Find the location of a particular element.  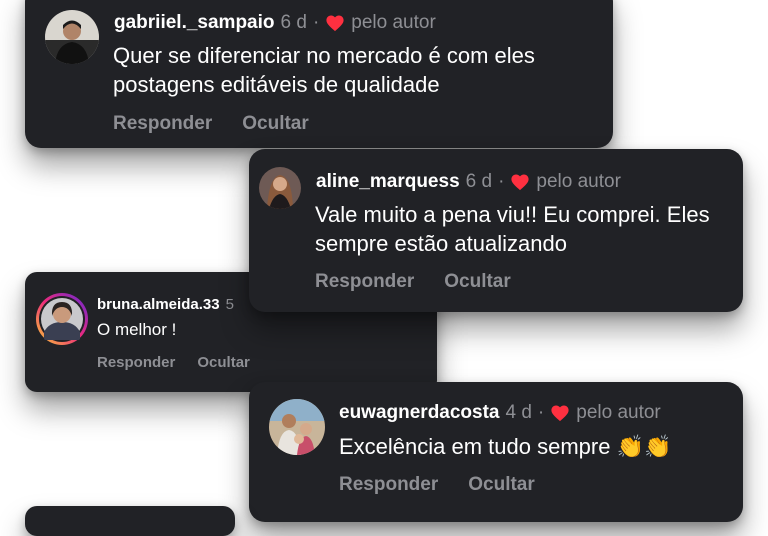

comment-text: O melhor ! is located at coordinates (137, 329).